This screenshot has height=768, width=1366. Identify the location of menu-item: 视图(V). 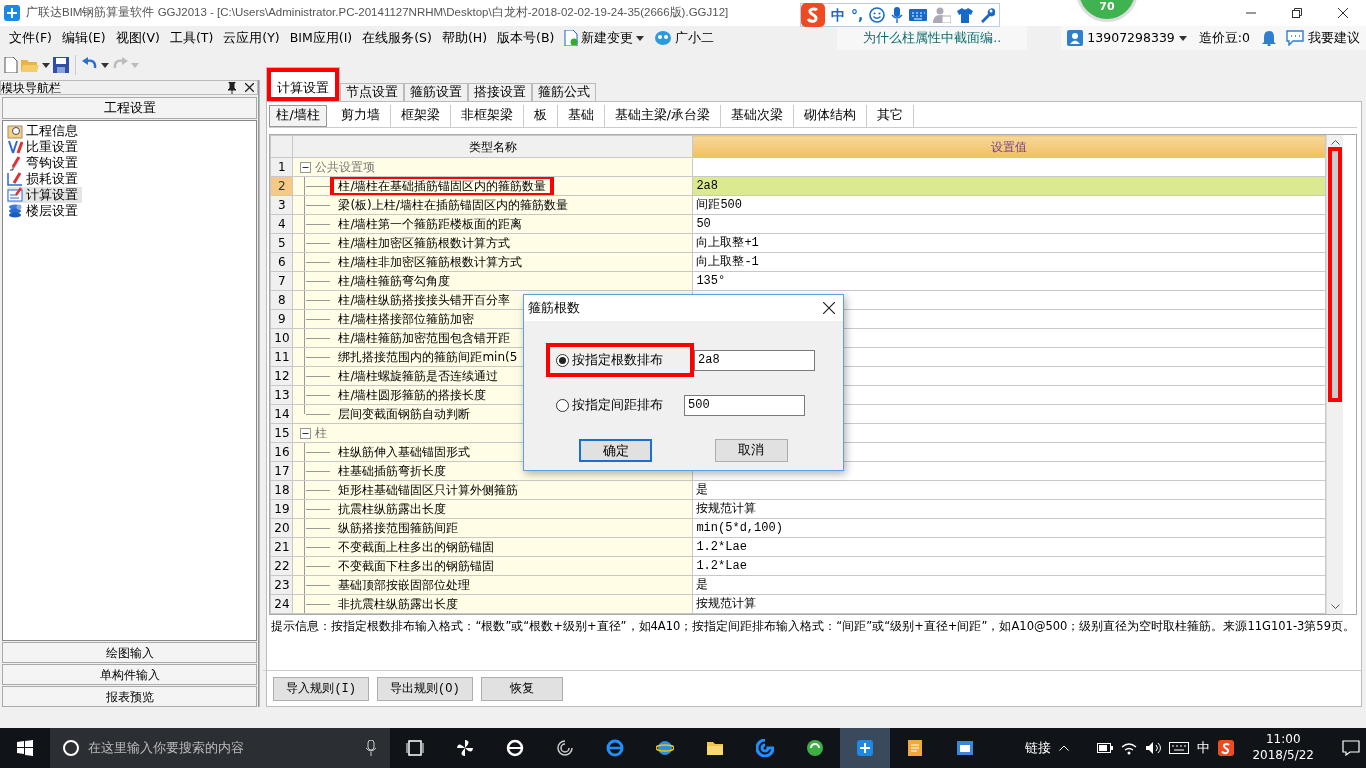
(137, 38).